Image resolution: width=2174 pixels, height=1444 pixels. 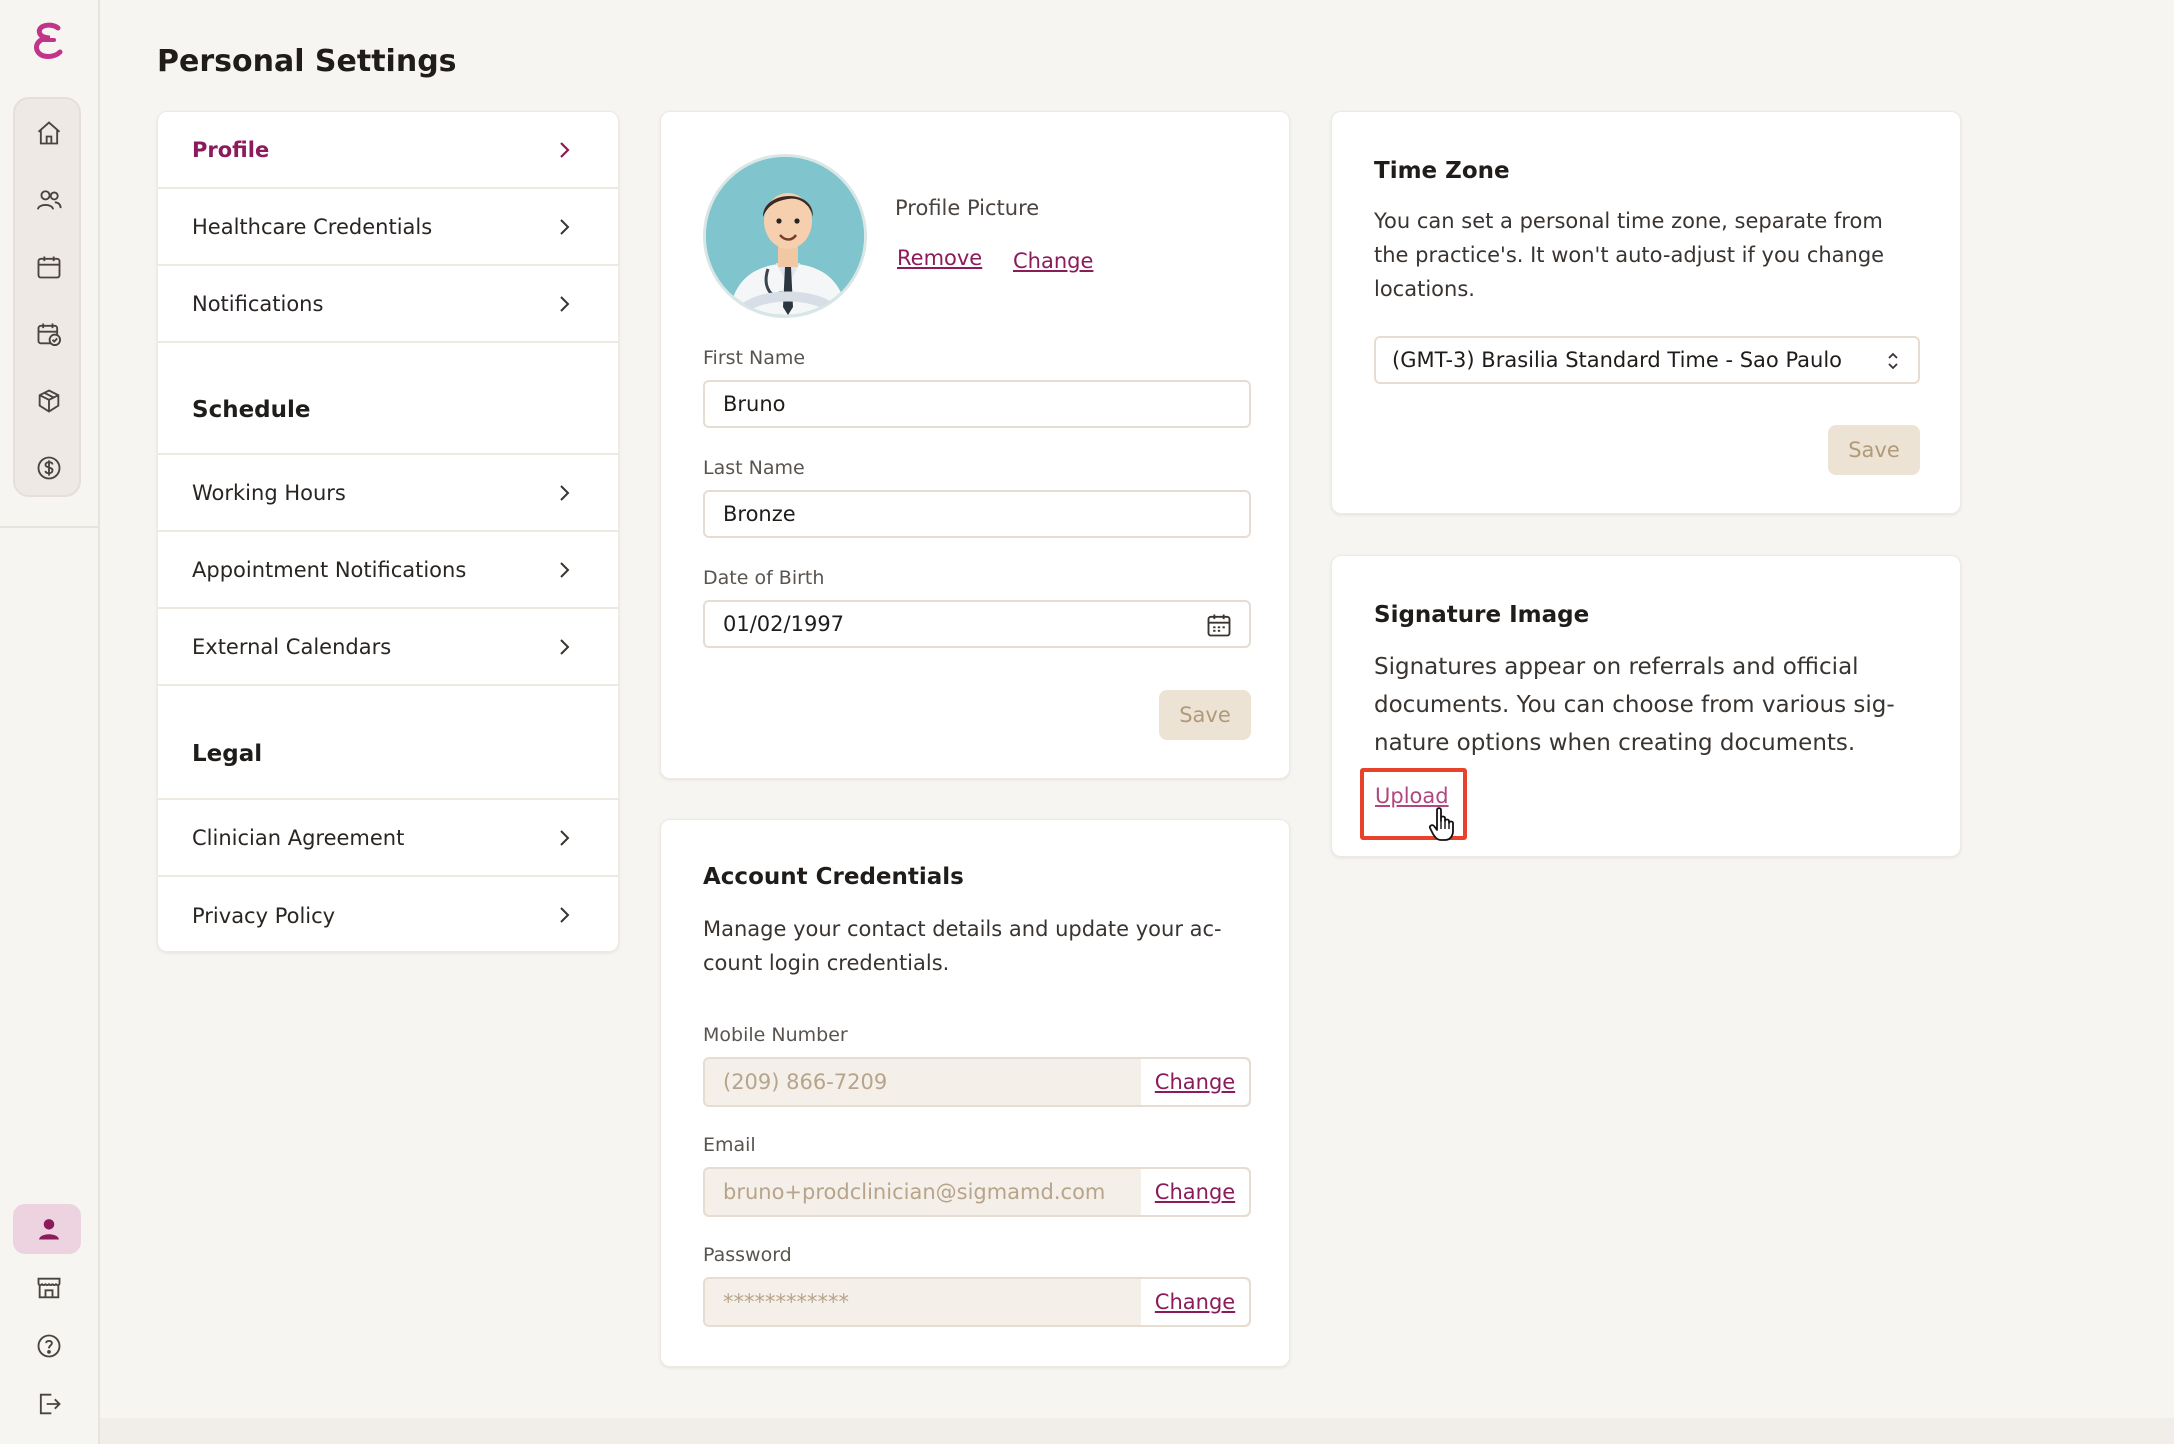 What do you see at coordinates (977, 1082) in the screenshot?
I see `mobile-field: (209) 866-7209 Change` at bounding box center [977, 1082].